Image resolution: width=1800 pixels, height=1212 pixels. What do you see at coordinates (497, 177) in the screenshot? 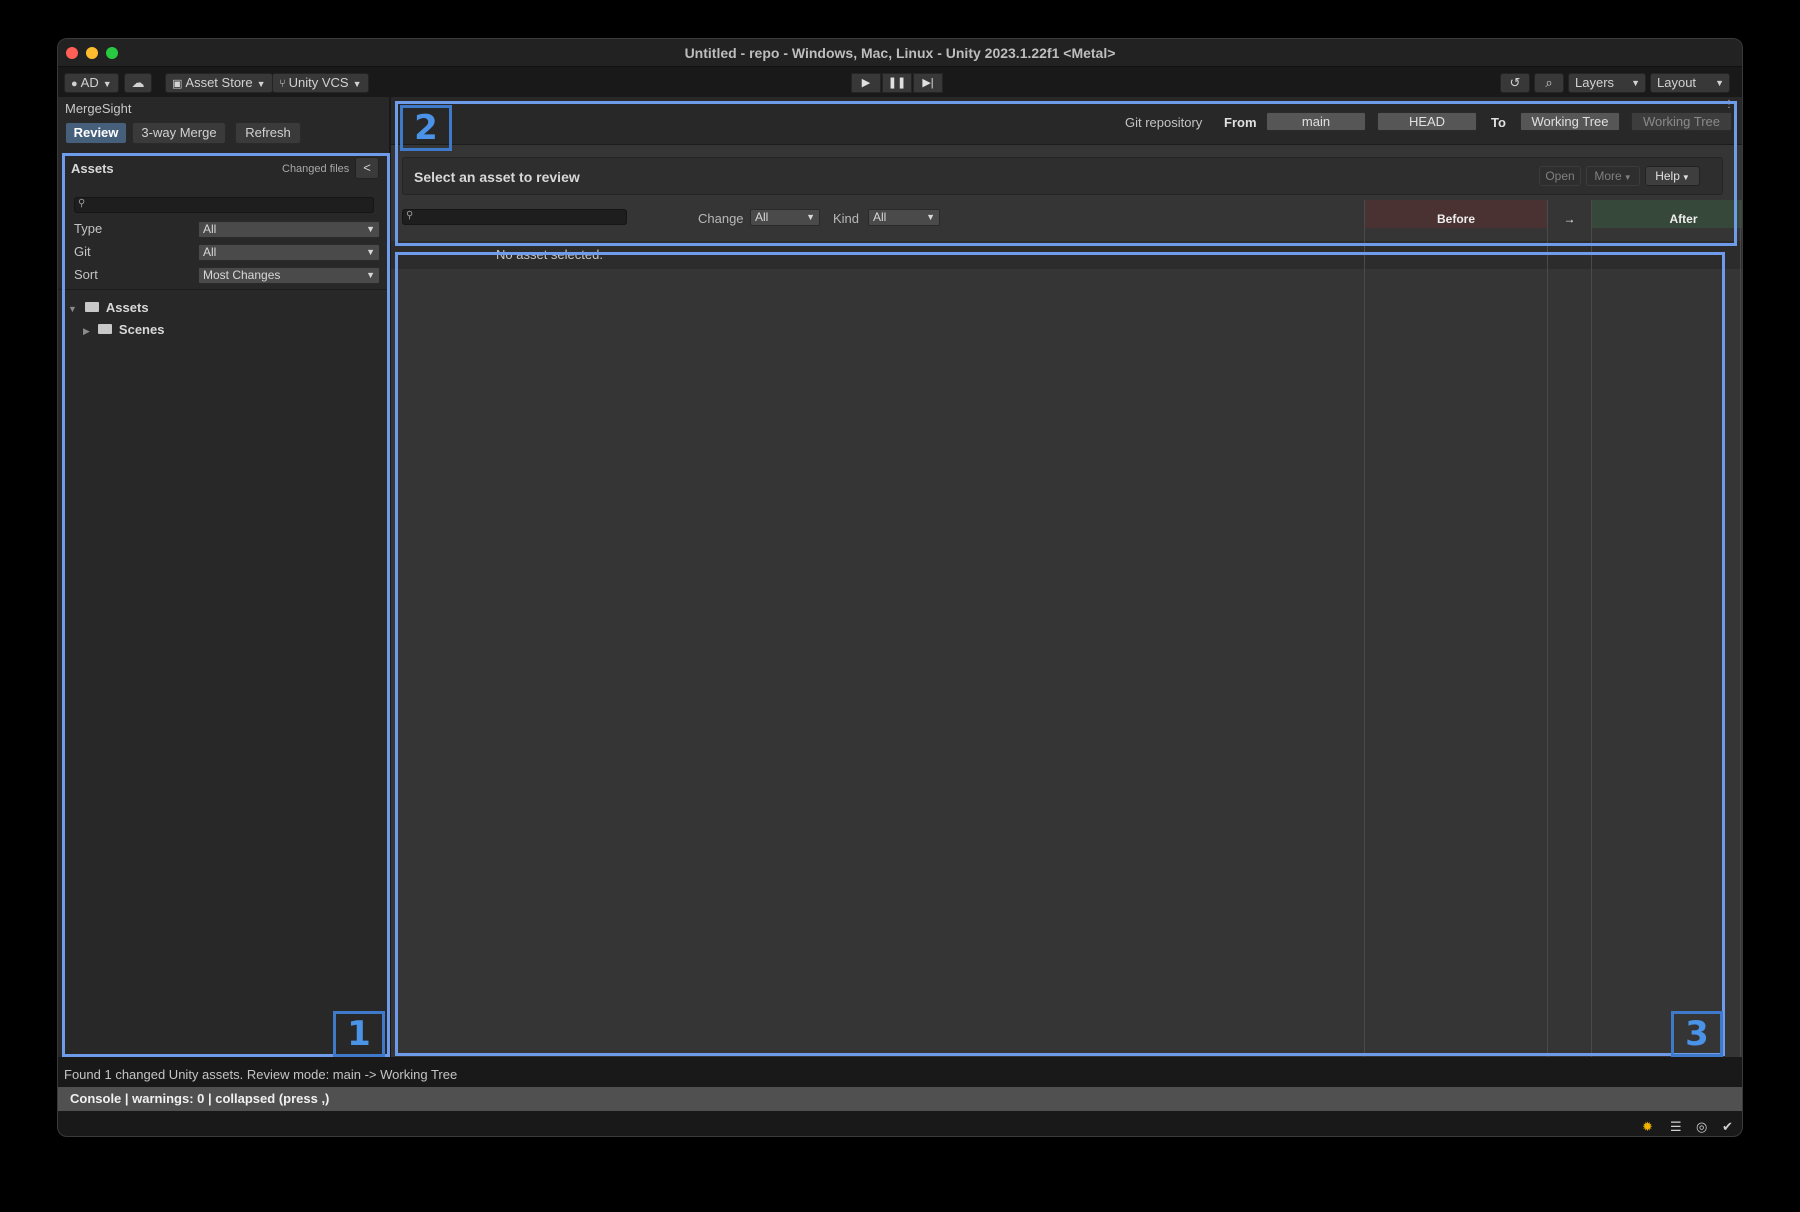
I see `review-title: Select an asset to review` at bounding box center [497, 177].